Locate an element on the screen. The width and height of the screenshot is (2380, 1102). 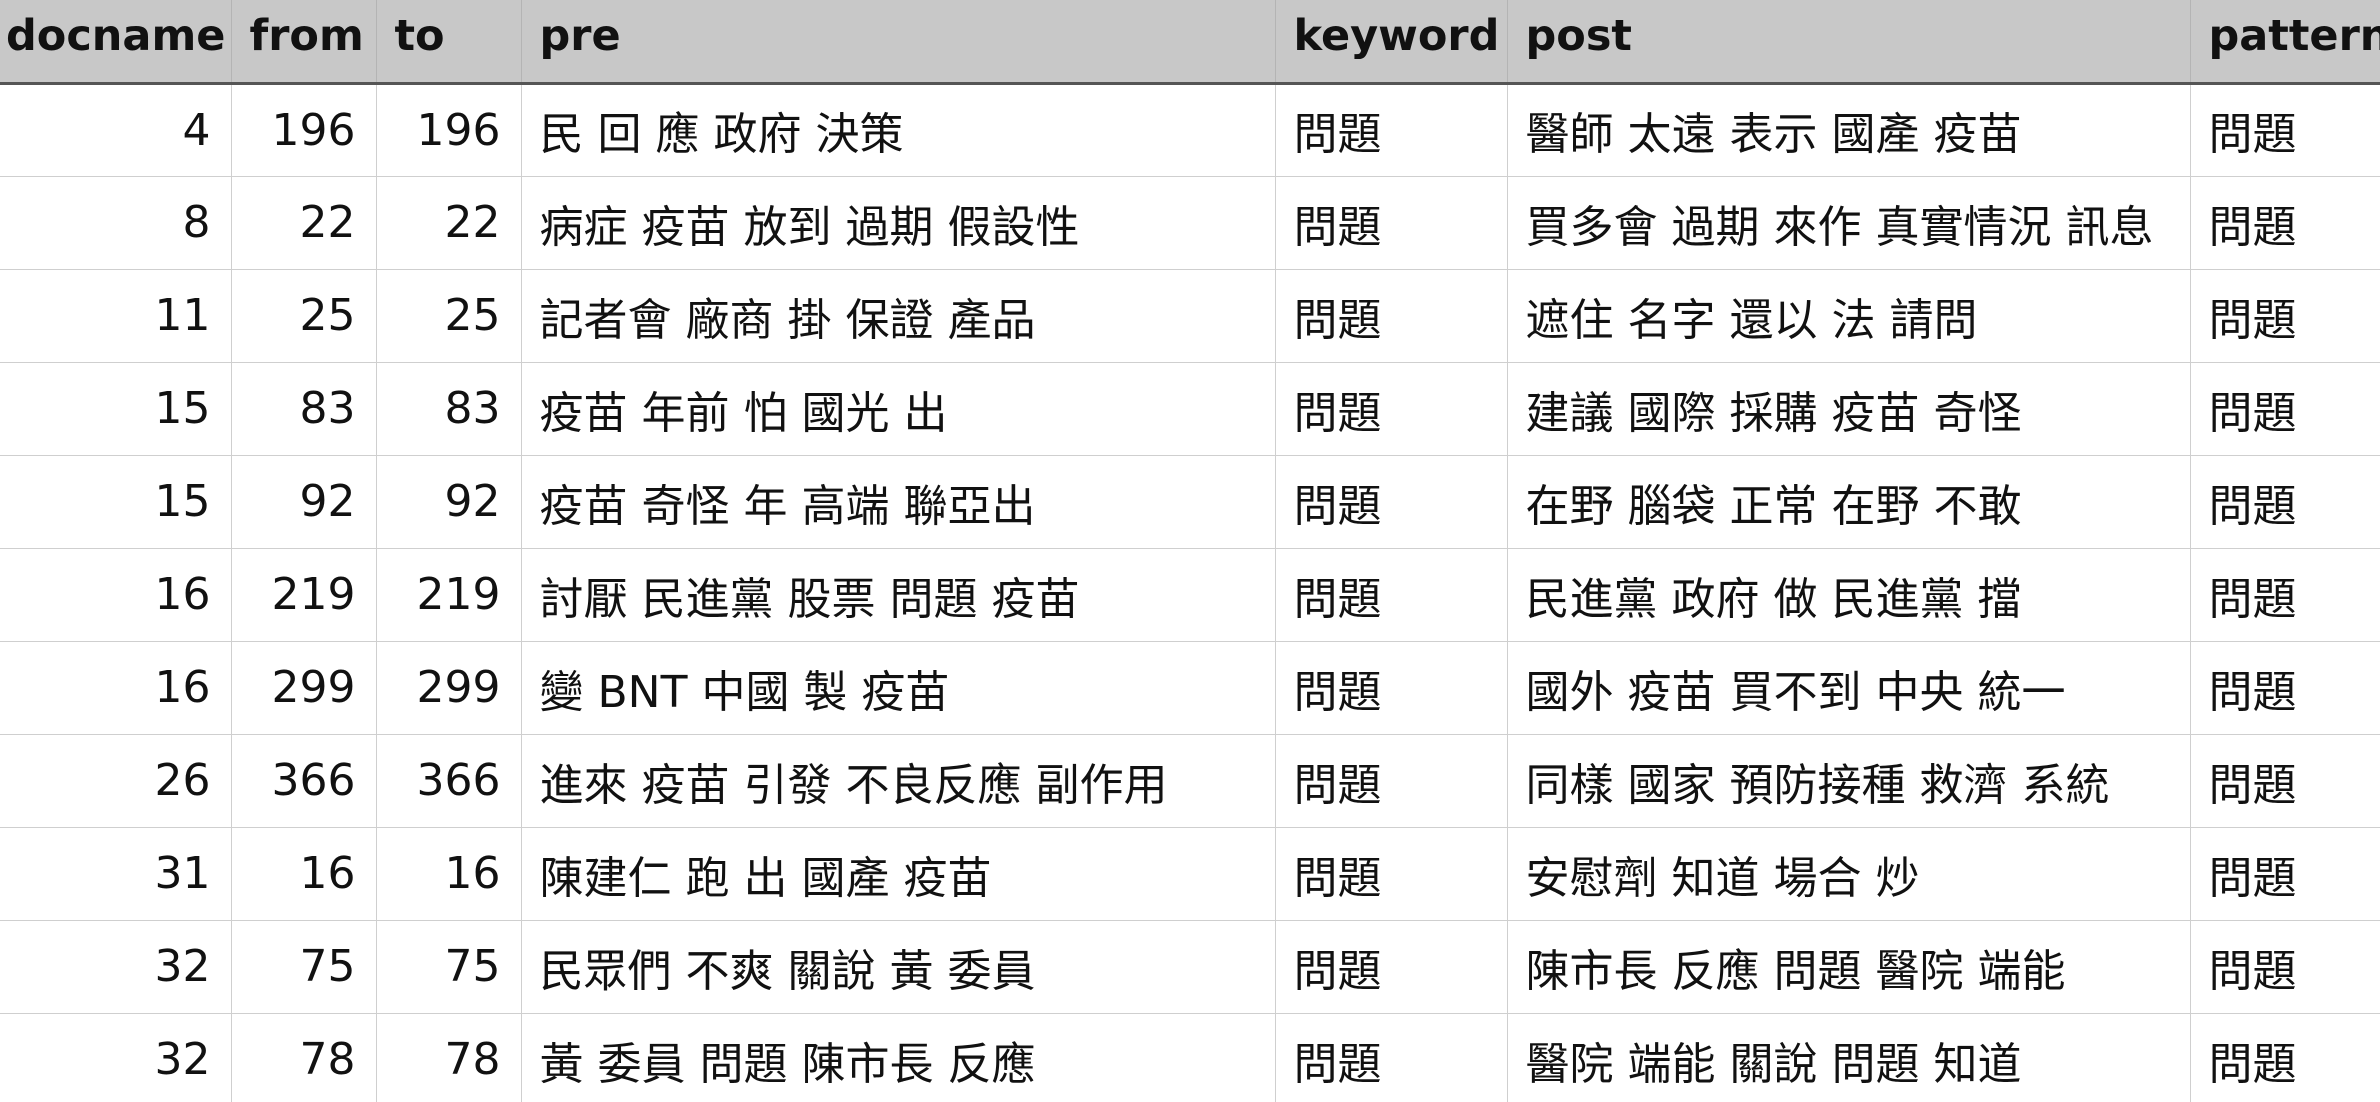
cell-post: 遮住 名字 還以 法 請問 is located at coordinates (1849, 315).